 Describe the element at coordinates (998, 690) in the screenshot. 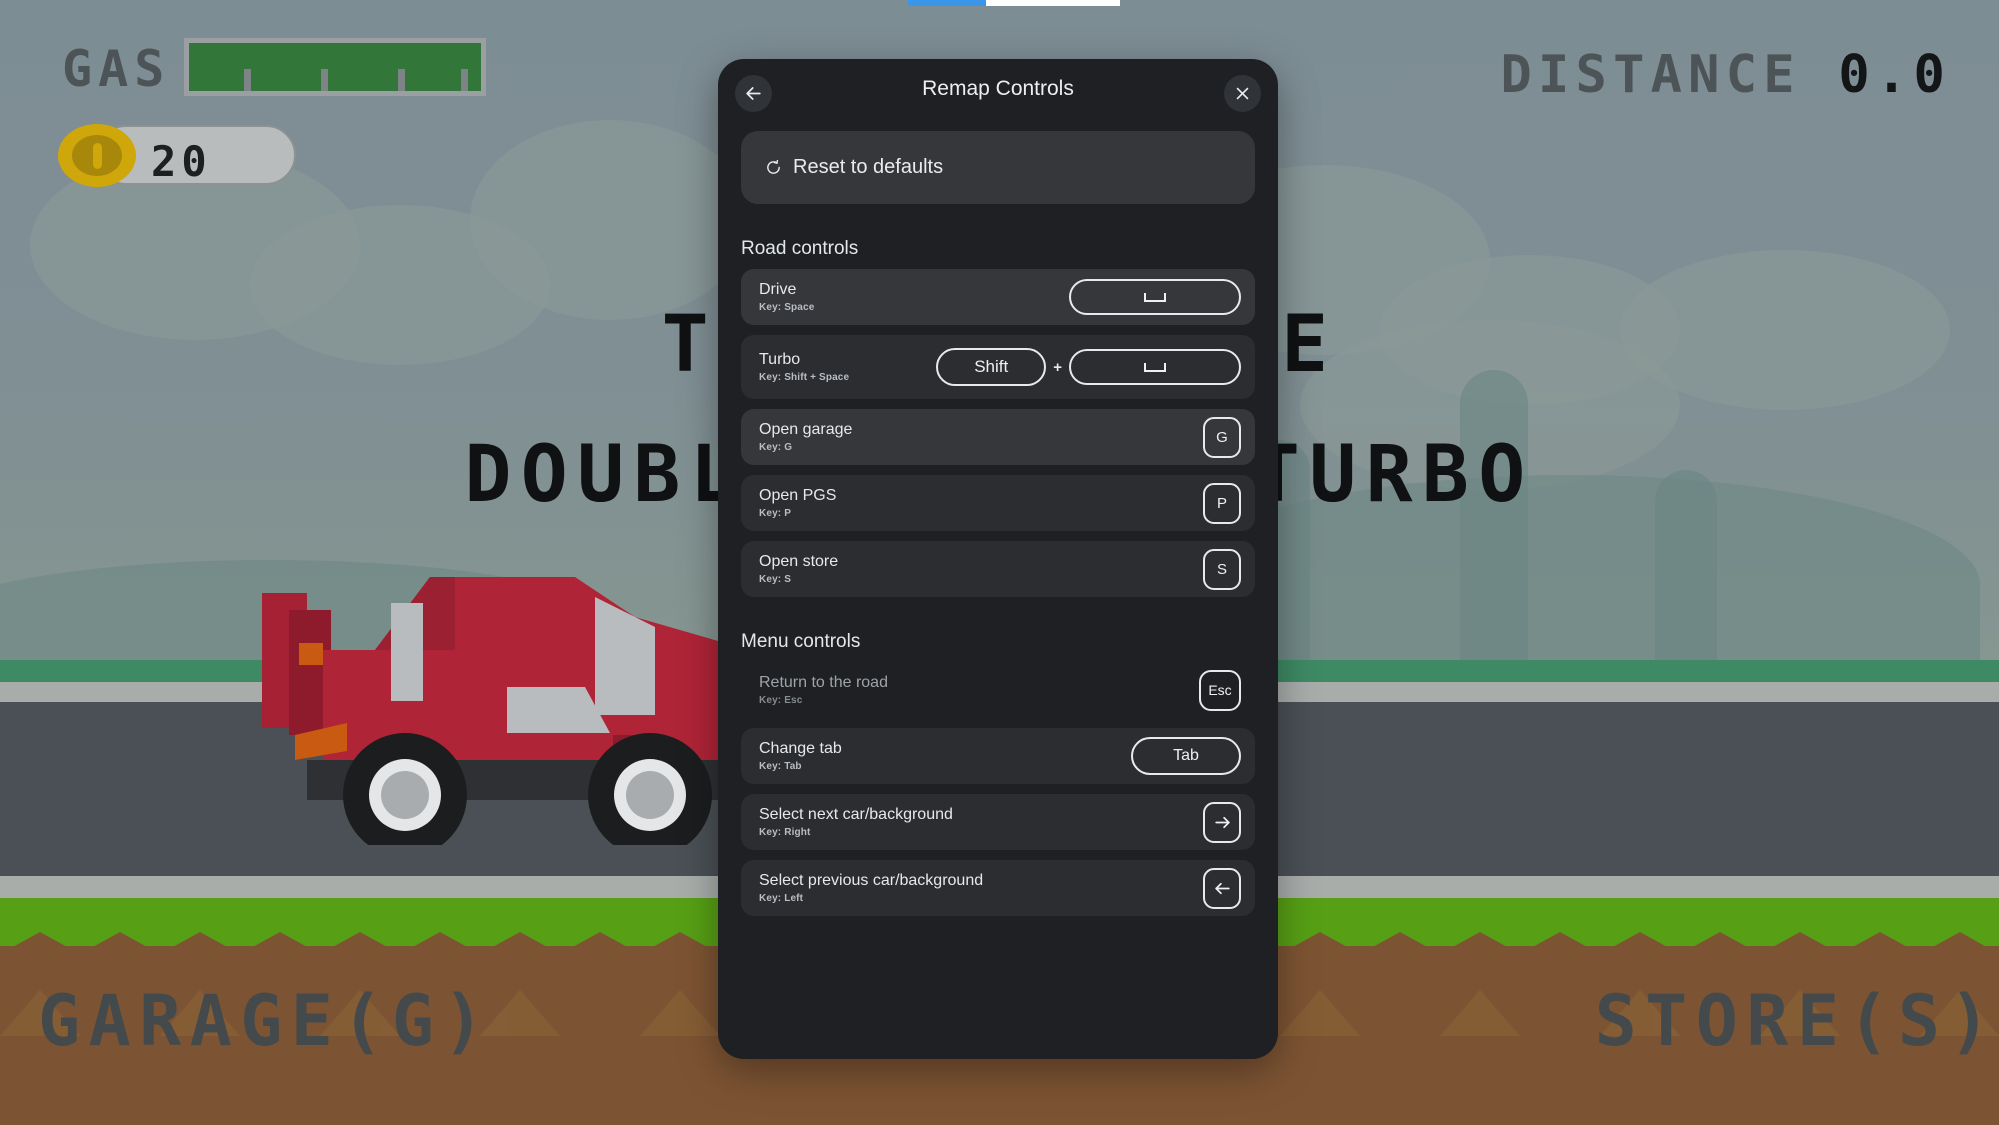

I see `control-row-return-to-the-road: Return to the road Key: Esc Esc` at that location.